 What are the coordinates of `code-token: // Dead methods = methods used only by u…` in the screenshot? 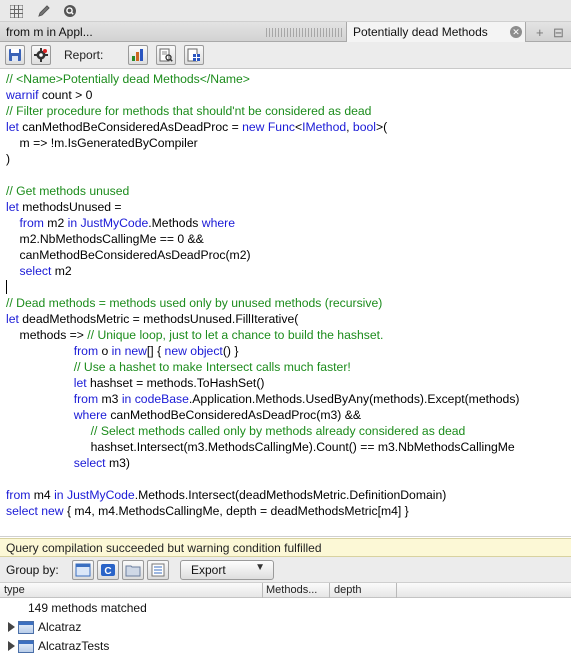 It's located at (194, 303).